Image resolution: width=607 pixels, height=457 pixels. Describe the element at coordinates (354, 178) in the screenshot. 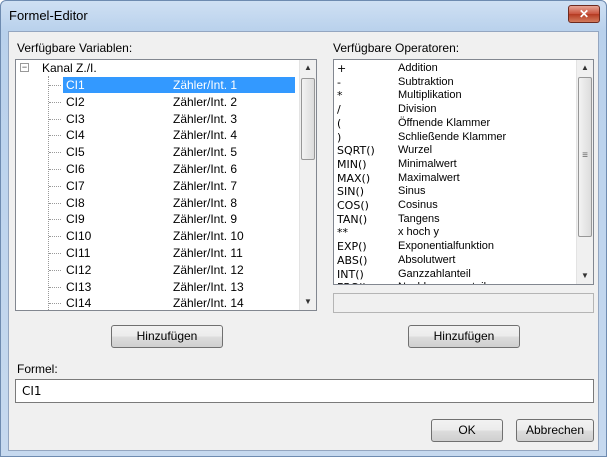

I see `operator-symbol: MAX()` at that location.